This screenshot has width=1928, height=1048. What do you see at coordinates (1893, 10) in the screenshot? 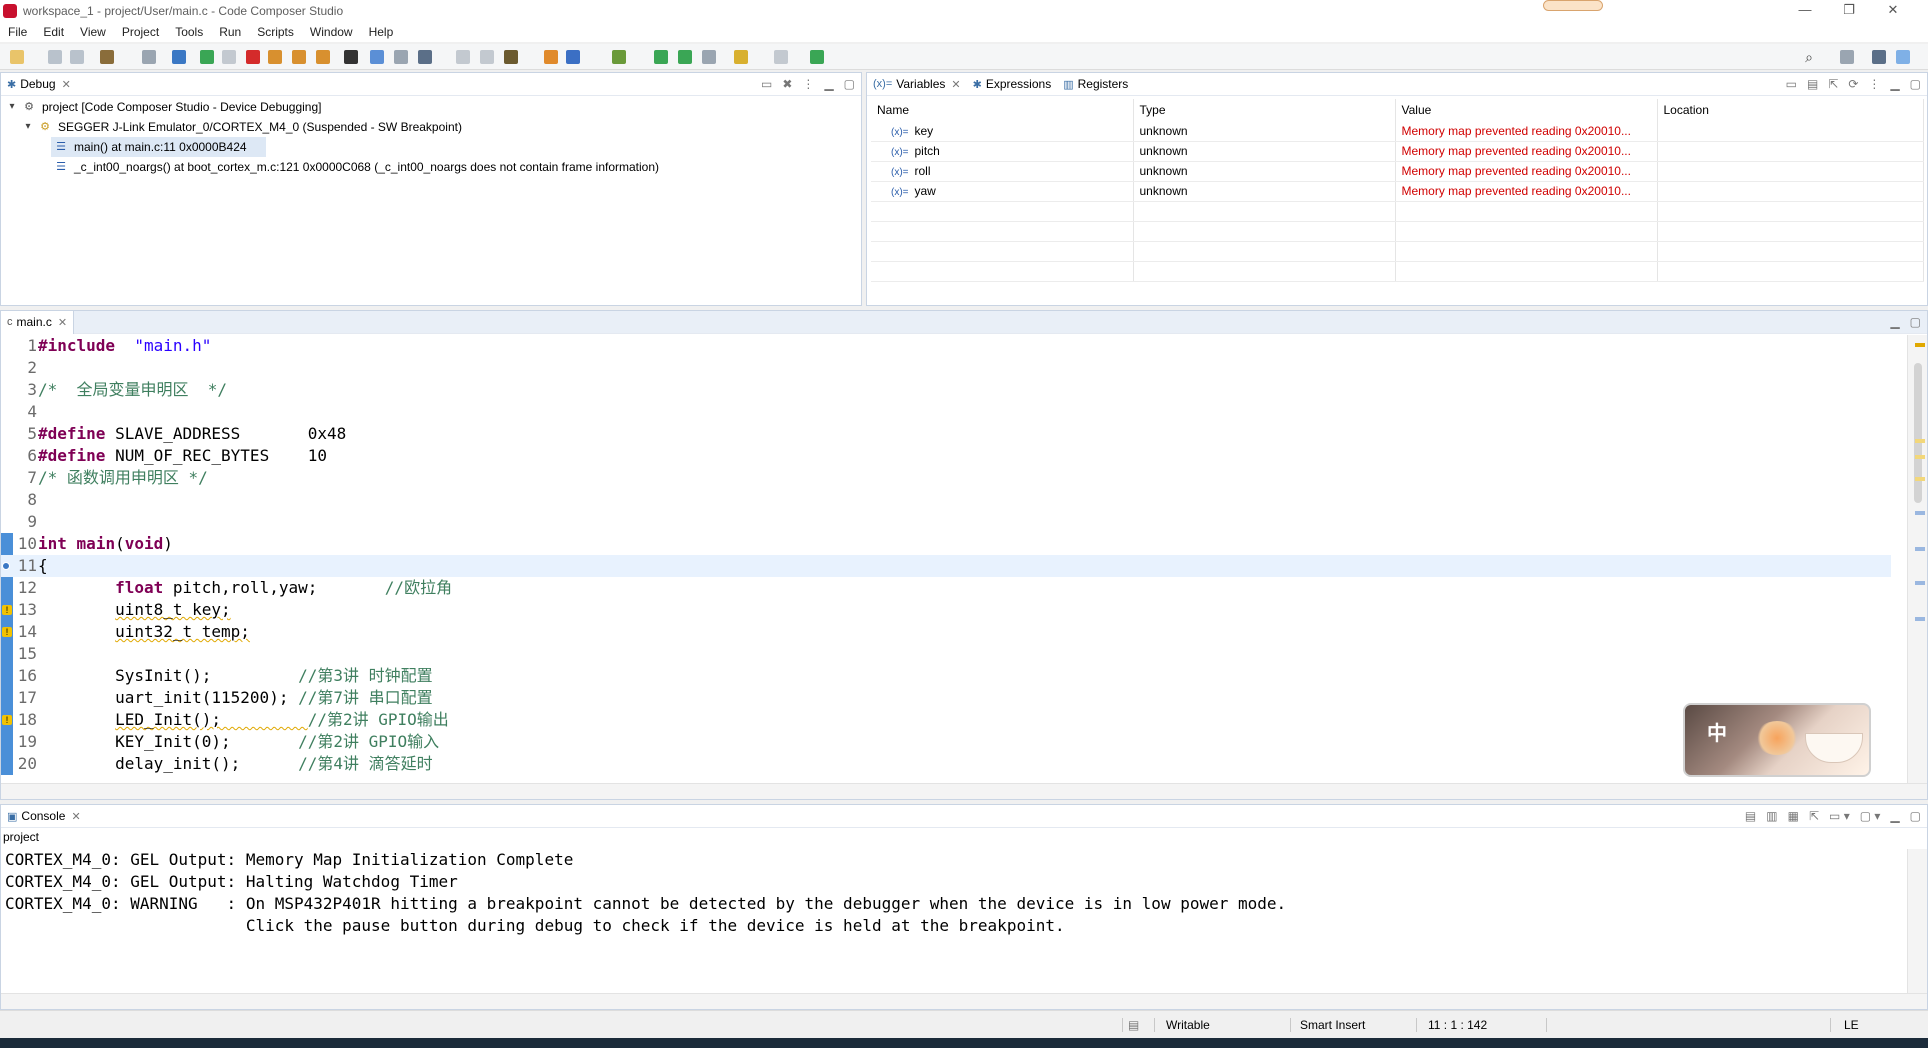
I see `close-button: ✕` at bounding box center [1893, 10].